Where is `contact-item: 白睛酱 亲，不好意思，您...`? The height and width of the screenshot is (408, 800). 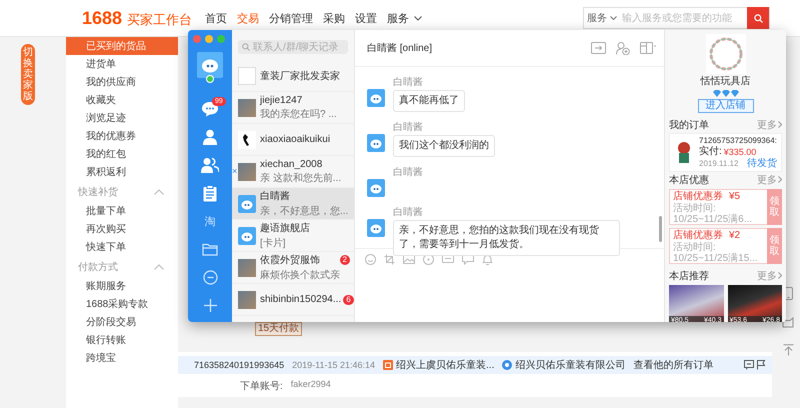 contact-item: 白睛酱 亲，不好意思，您... is located at coordinates (293, 204).